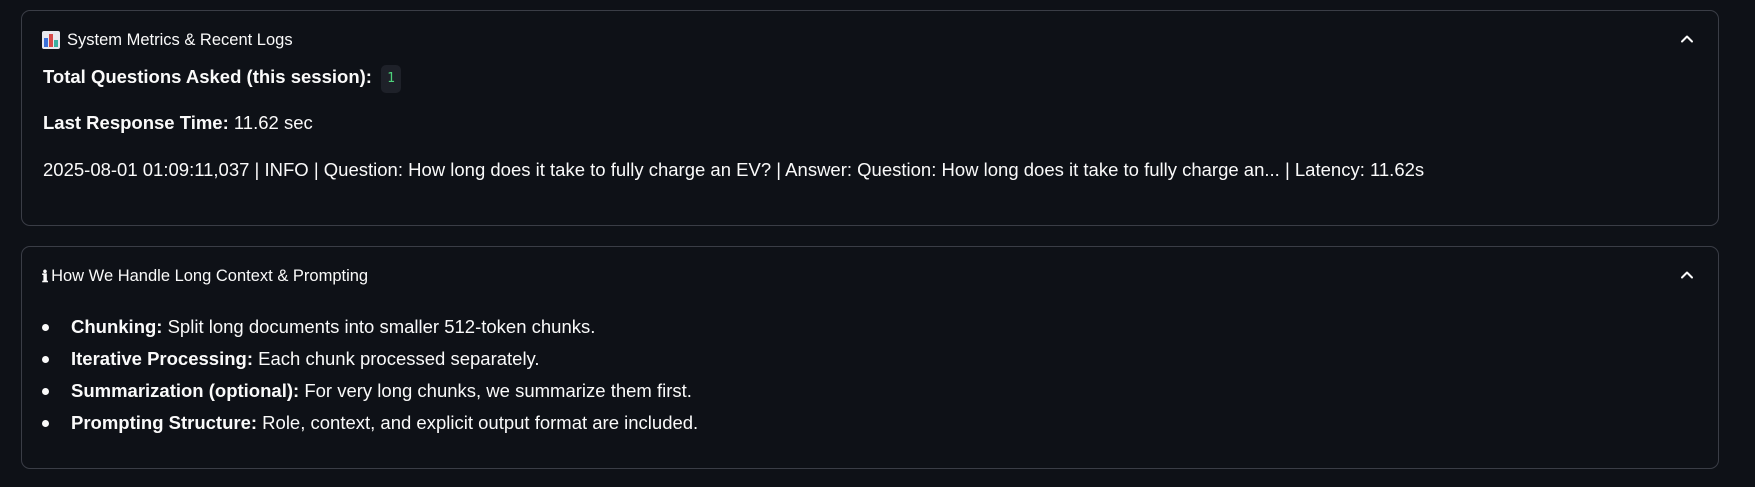 This screenshot has height=487, width=1755. What do you see at coordinates (399, 358) in the screenshot?
I see `list-item-text: Each chunk processed separately.` at bounding box center [399, 358].